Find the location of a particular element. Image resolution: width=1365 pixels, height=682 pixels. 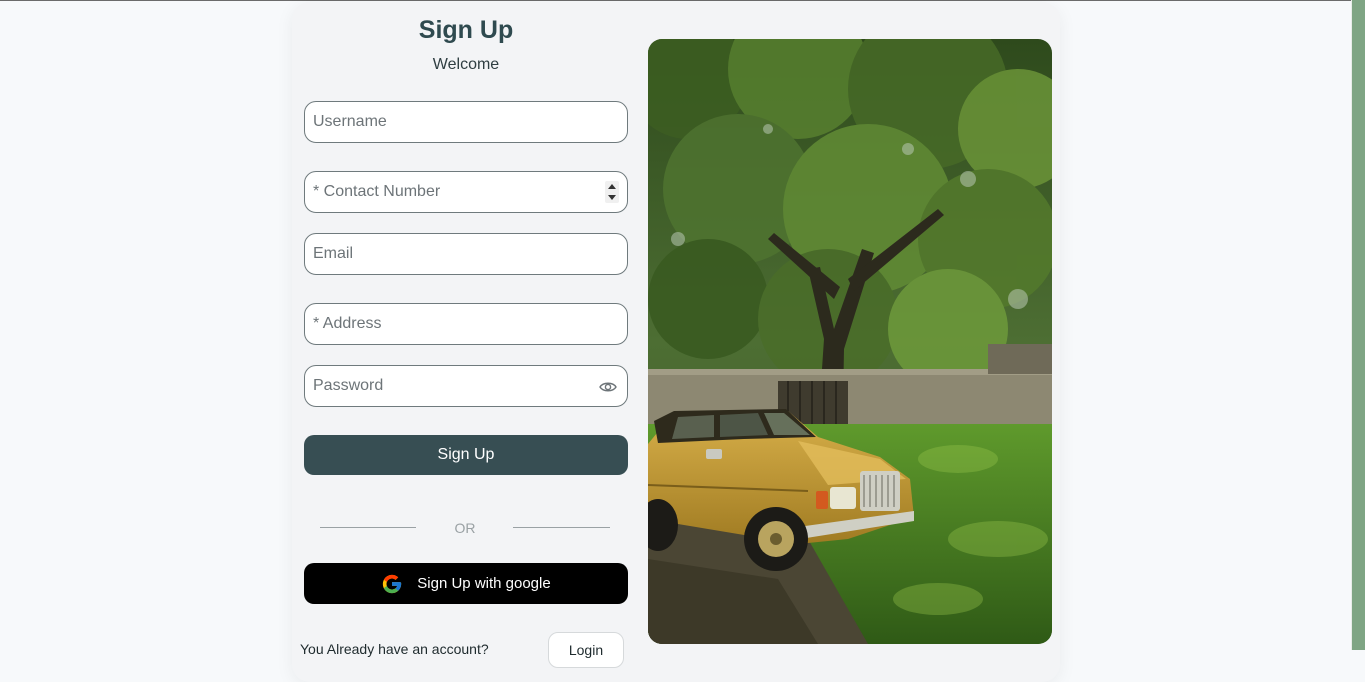

login-button: Login is located at coordinates (586, 650).